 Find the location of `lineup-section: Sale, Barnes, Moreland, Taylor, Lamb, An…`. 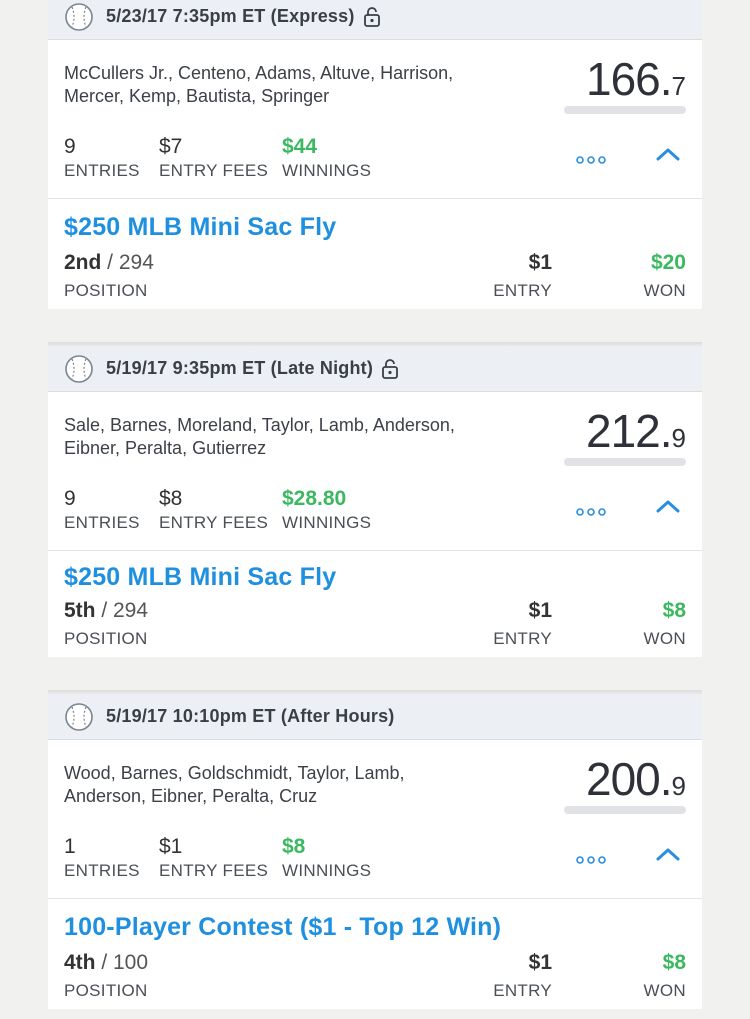

lineup-section: Sale, Barnes, Moreland, Taylor, Lamb, An… is located at coordinates (375, 436).